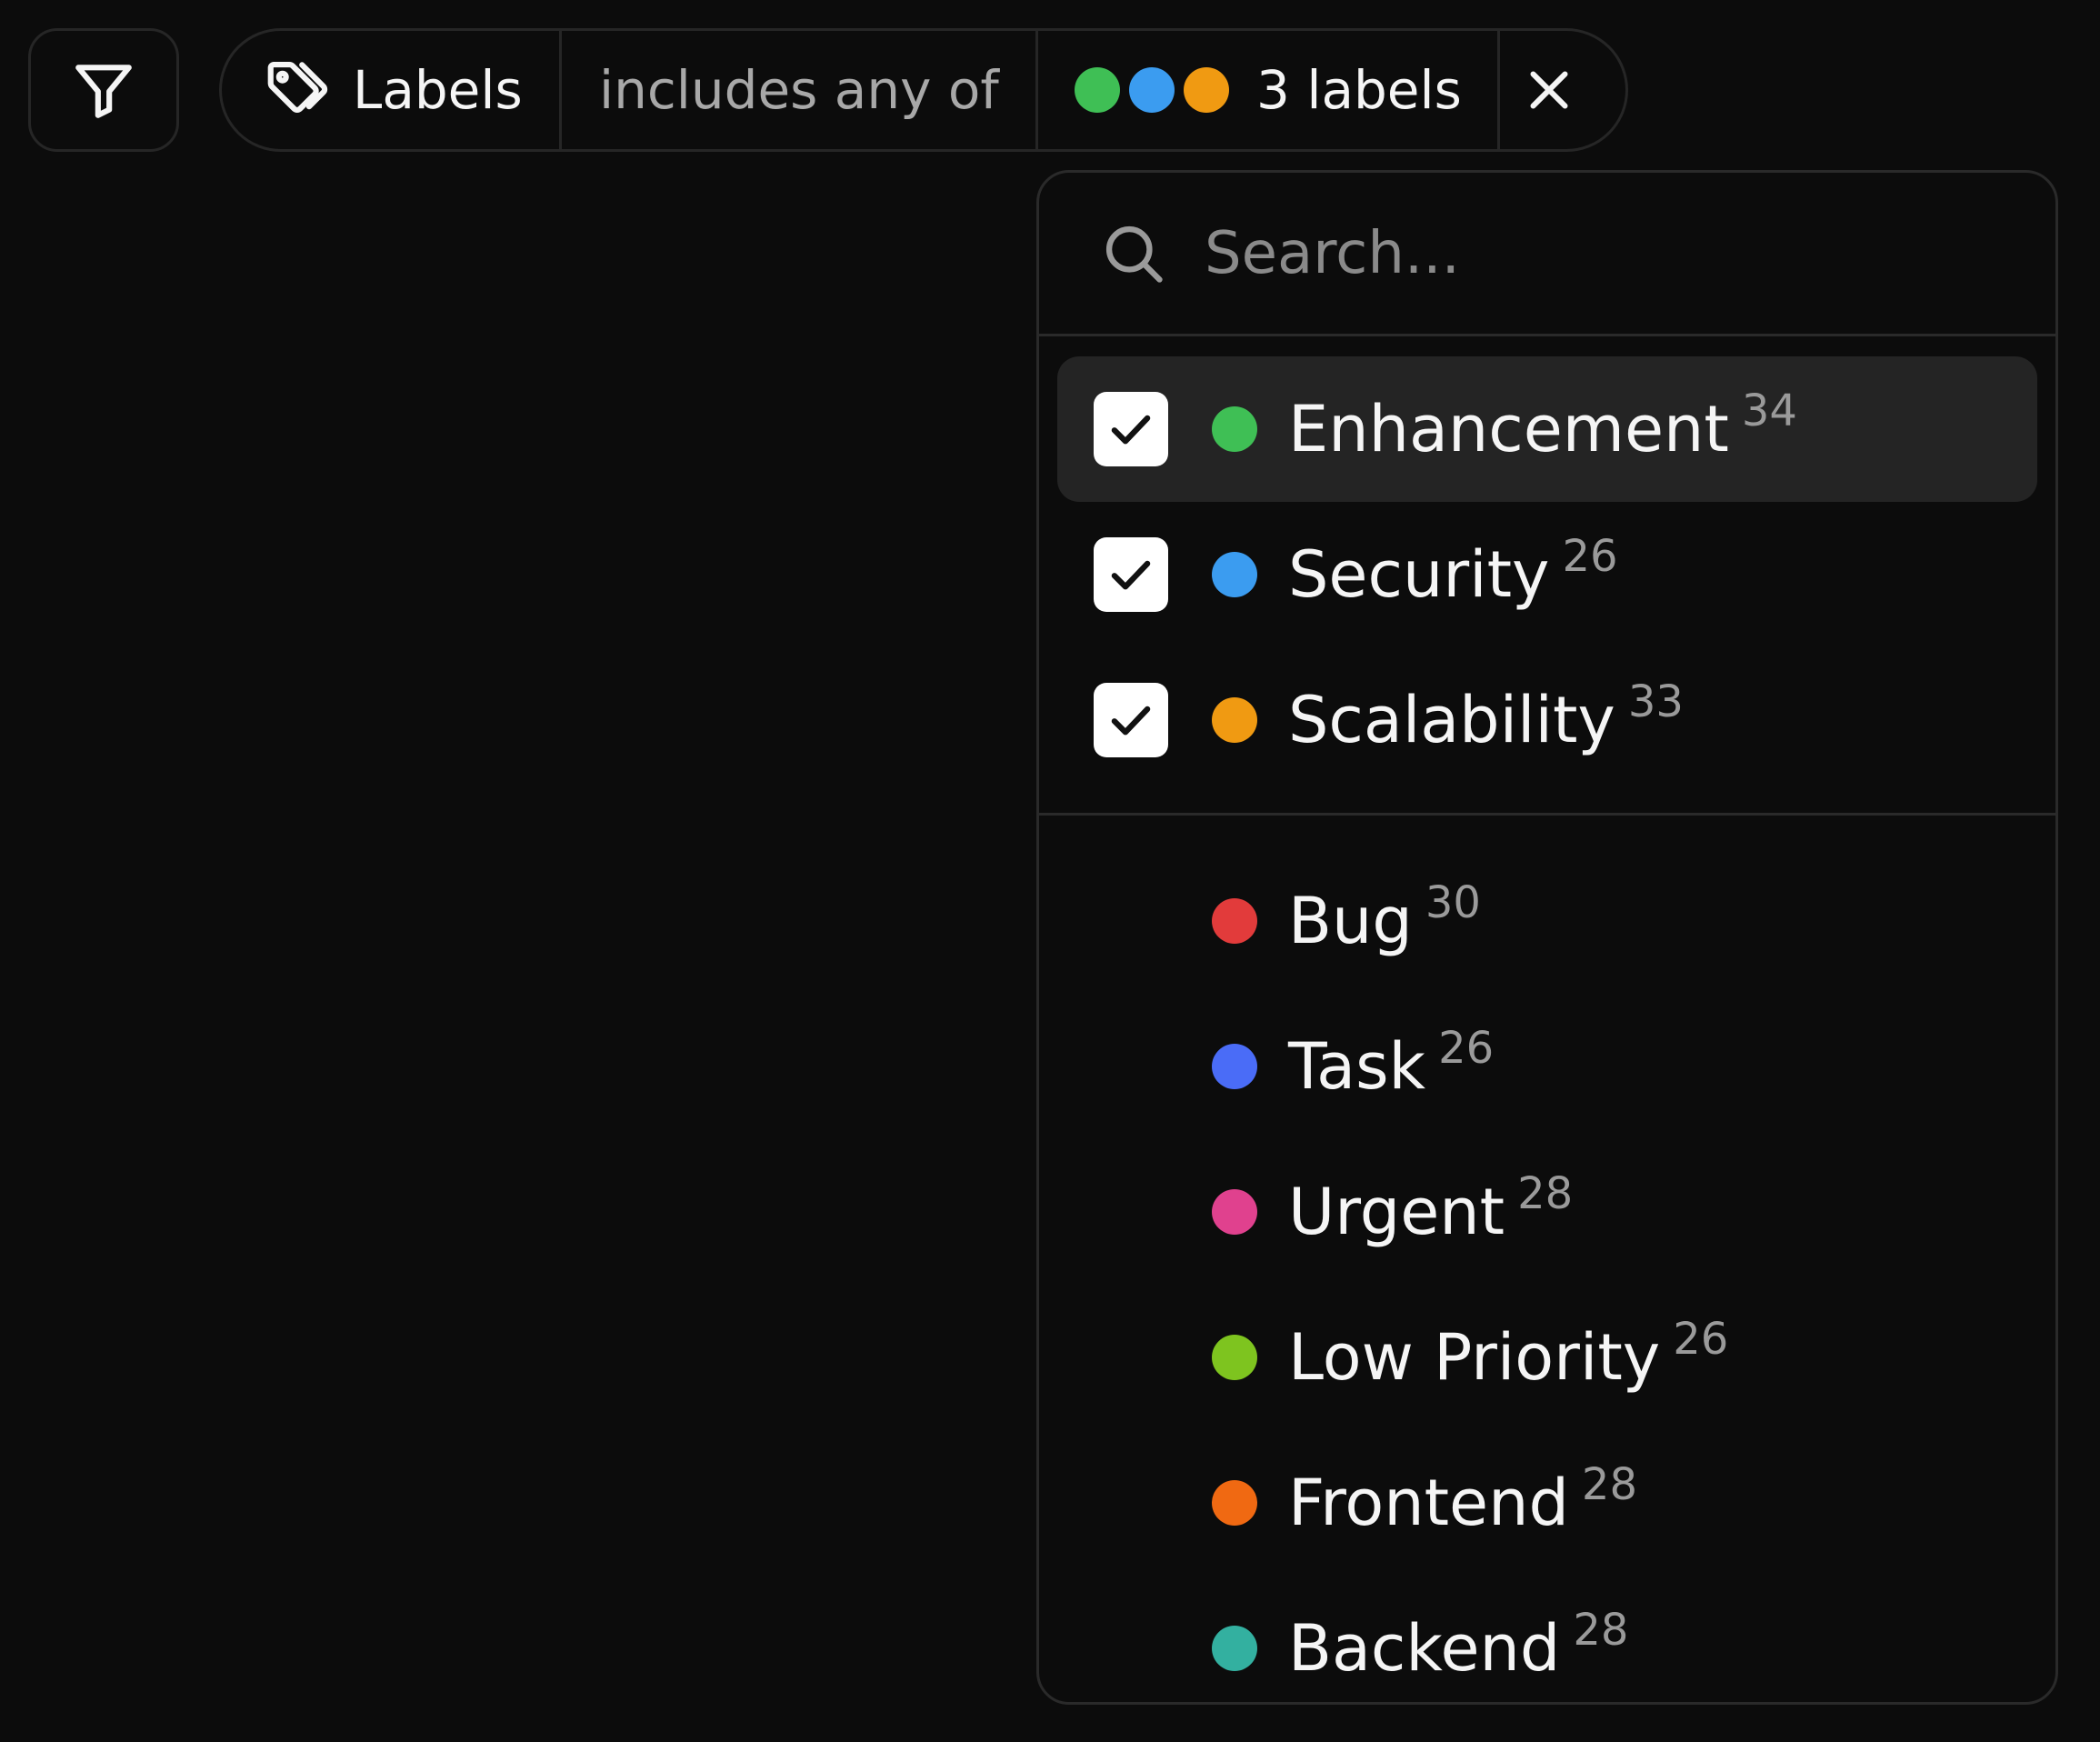 This screenshot has height=1742, width=2100. What do you see at coordinates (1359, 90) in the screenshot?
I see `filter-value-label: 3 labels` at bounding box center [1359, 90].